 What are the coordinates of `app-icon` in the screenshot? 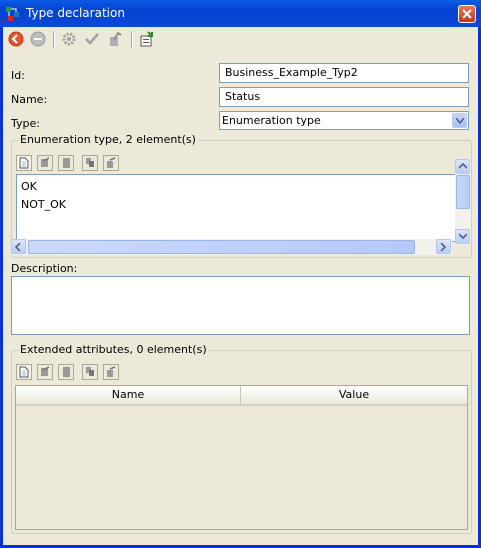 It's located at (13, 14).